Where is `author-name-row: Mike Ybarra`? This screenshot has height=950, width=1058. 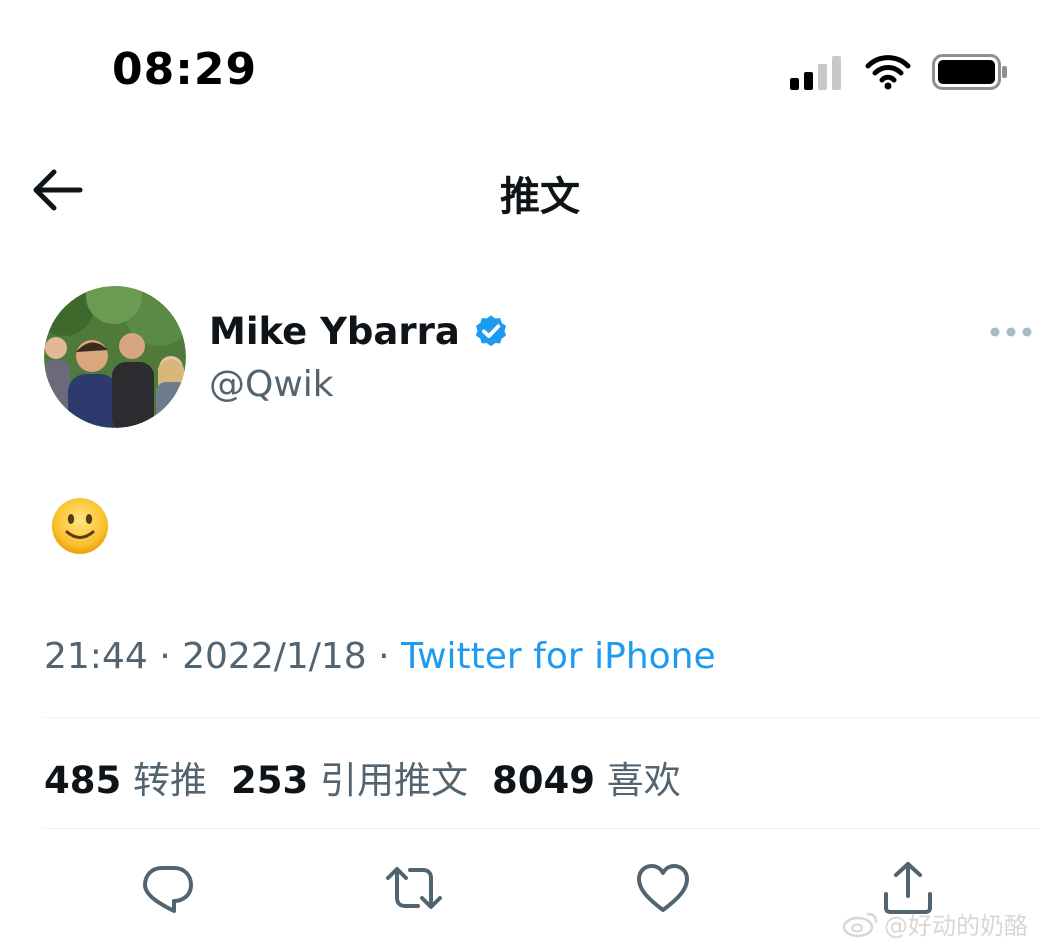 author-name-row: Mike Ybarra is located at coordinates (359, 331).